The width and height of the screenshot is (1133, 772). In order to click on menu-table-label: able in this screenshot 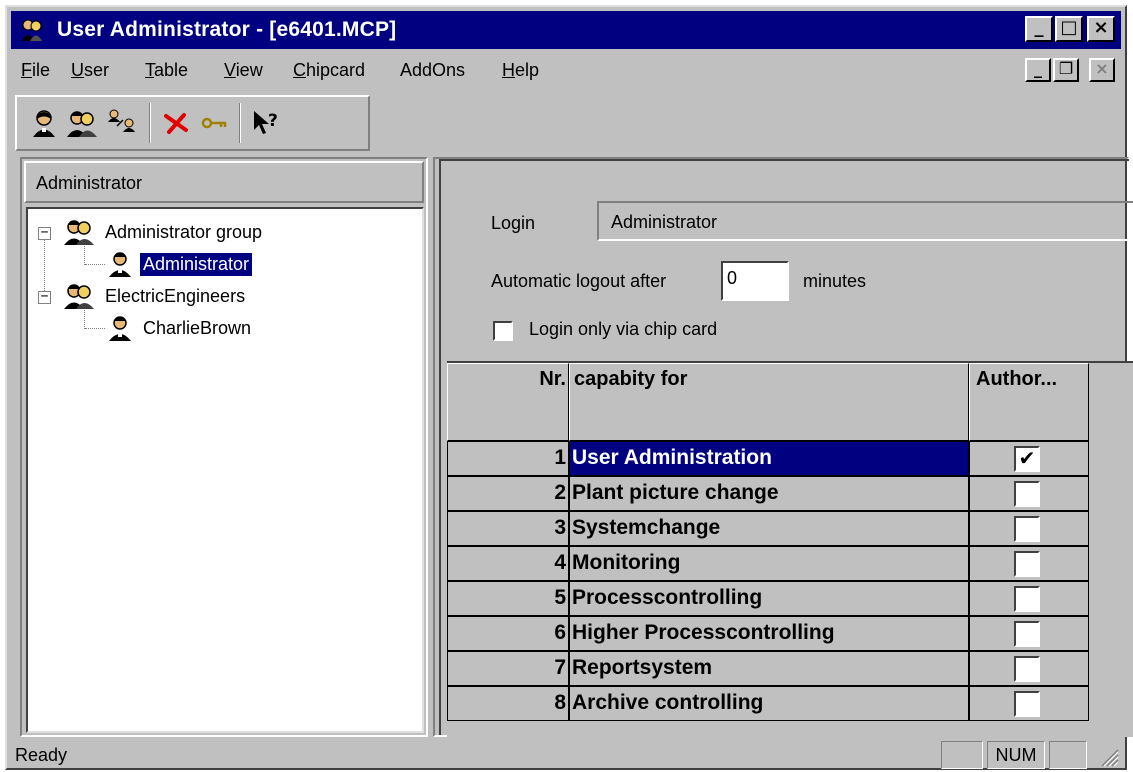, I will do `click(171, 70)`.